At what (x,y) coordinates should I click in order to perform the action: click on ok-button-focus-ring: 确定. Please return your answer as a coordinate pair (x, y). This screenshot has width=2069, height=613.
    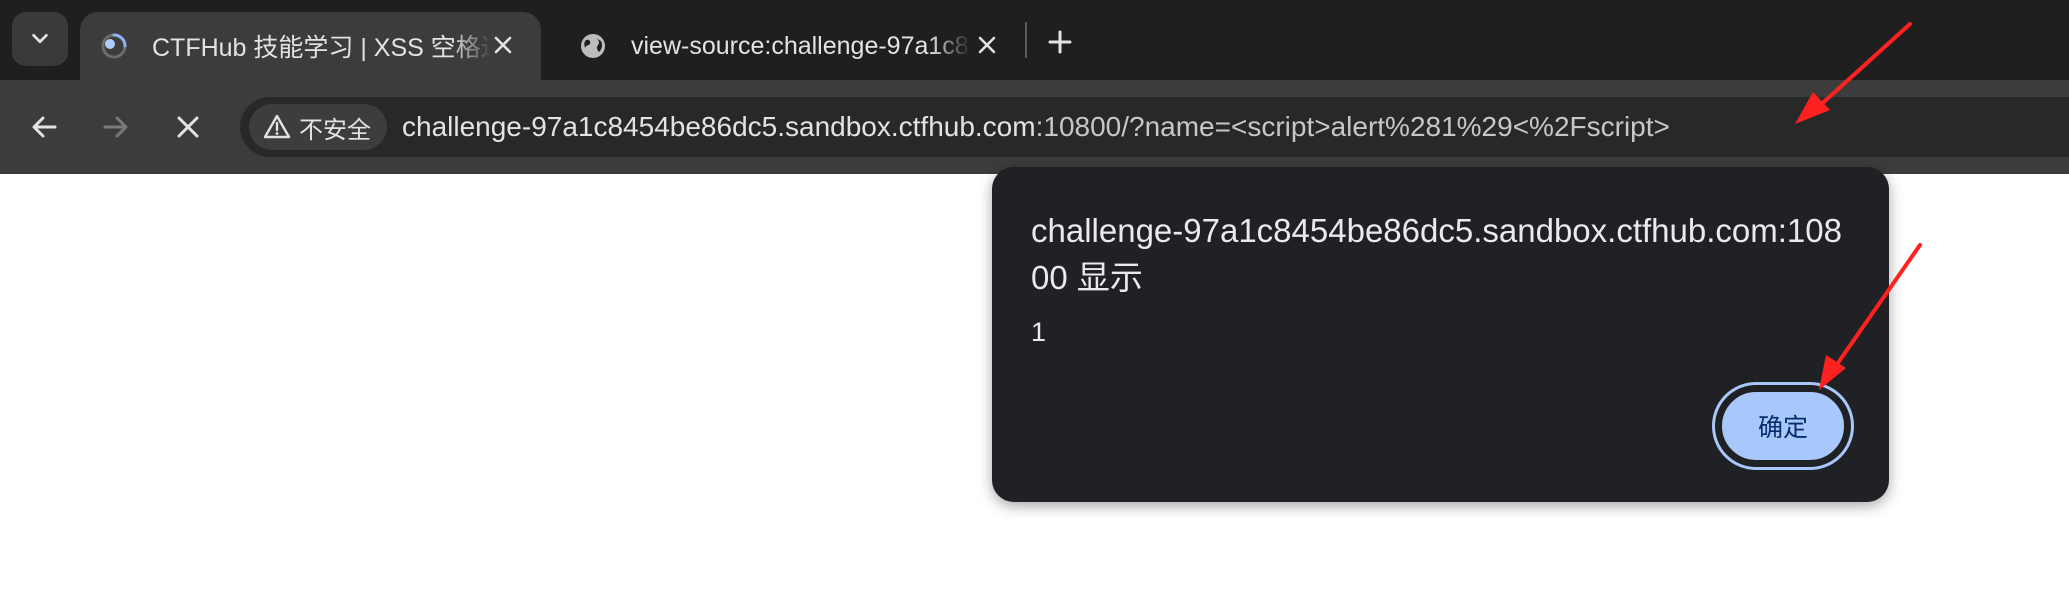
    Looking at the image, I should click on (1783, 426).